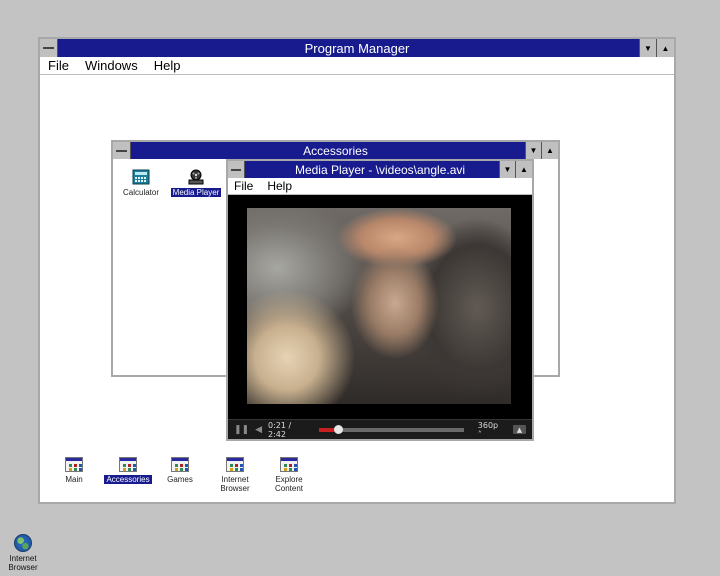 This screenshot has height=576, width=720. I want to click on group-explore-content: Explore Content, so click(289, 475).